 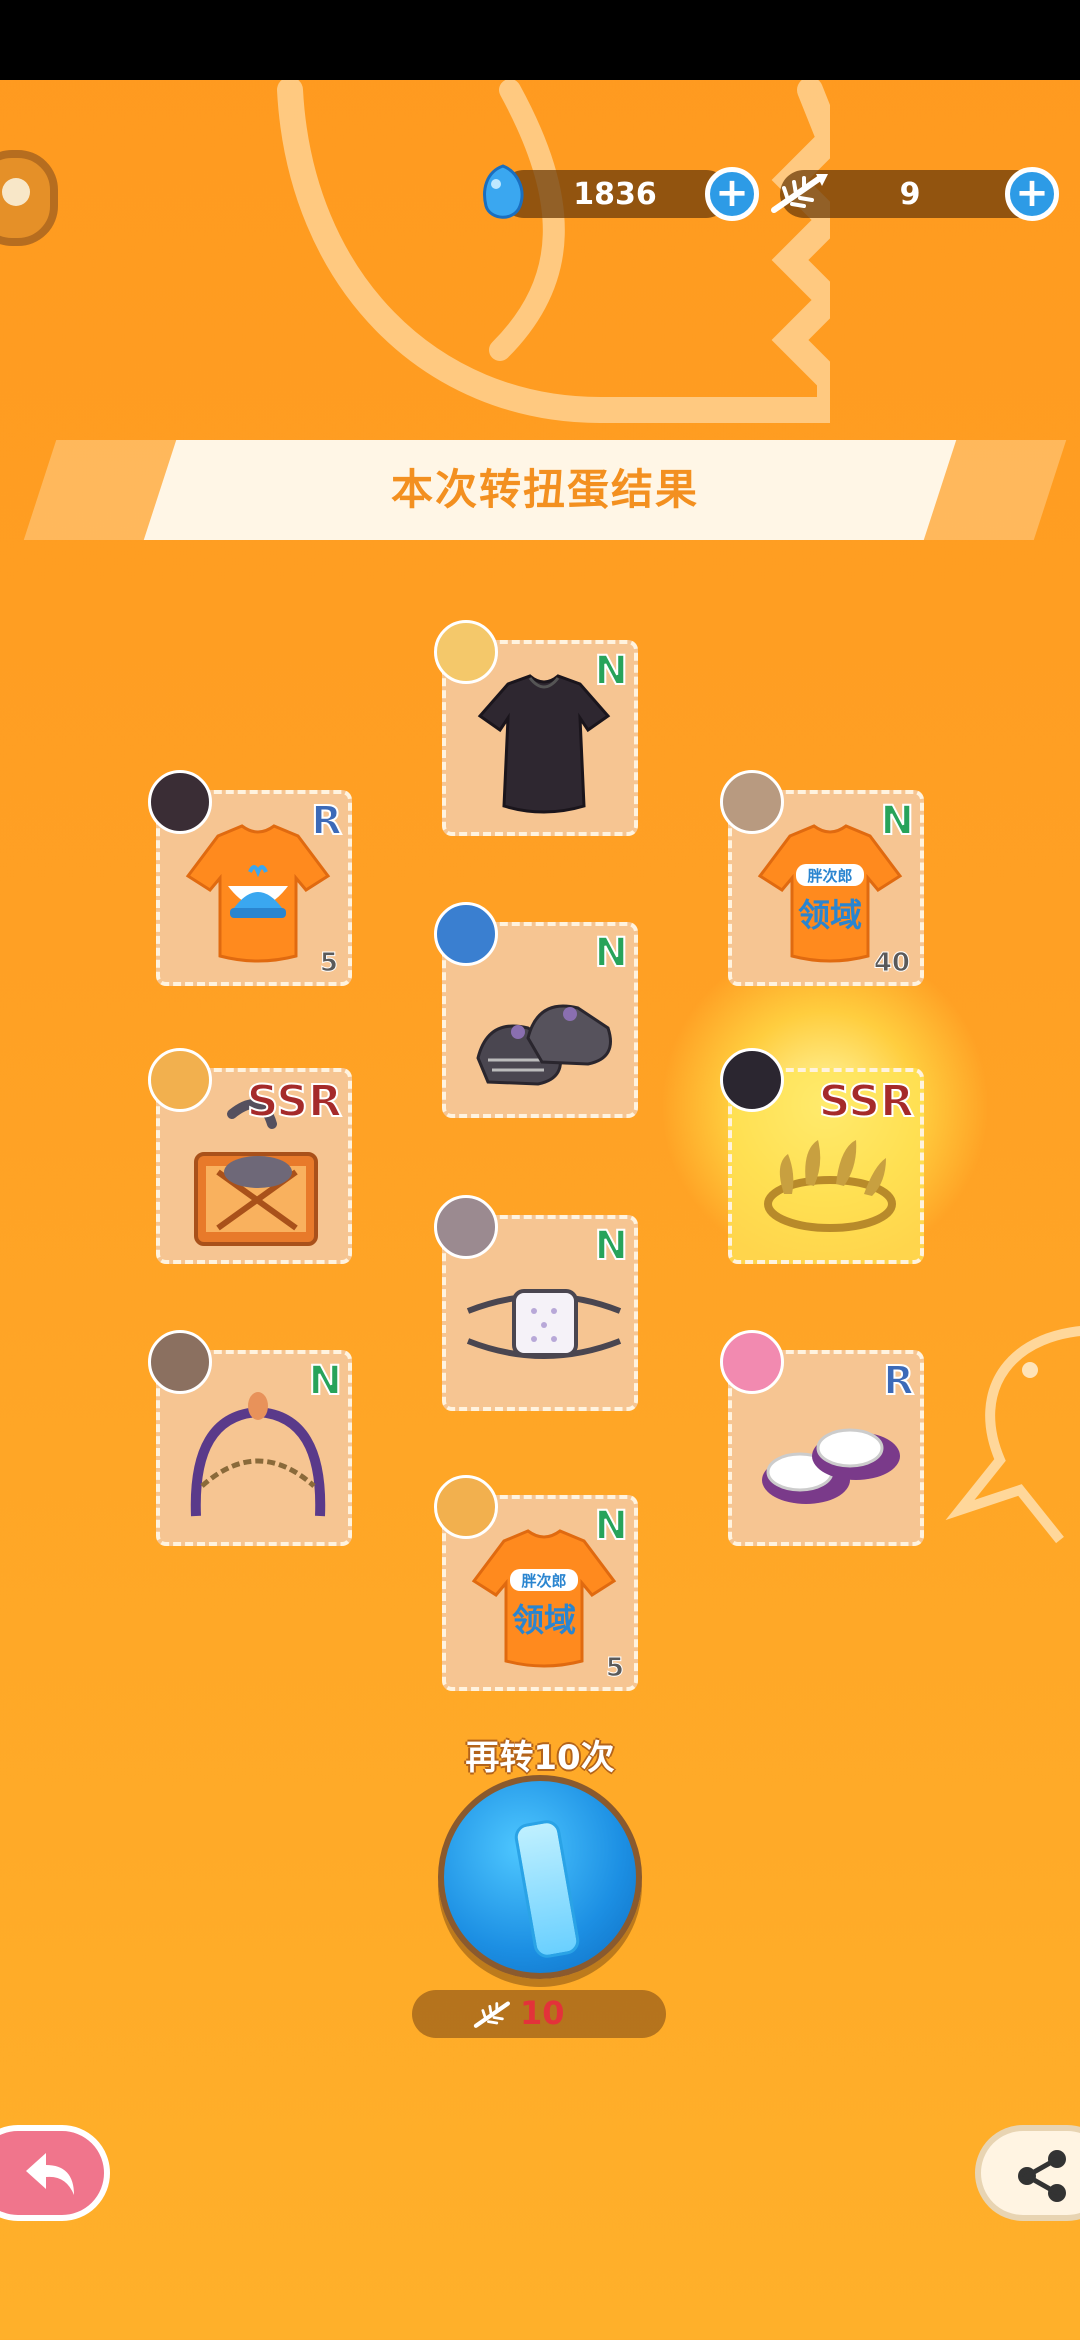 I want to click on spin-cost: 10, so click(x=539, y=2014).